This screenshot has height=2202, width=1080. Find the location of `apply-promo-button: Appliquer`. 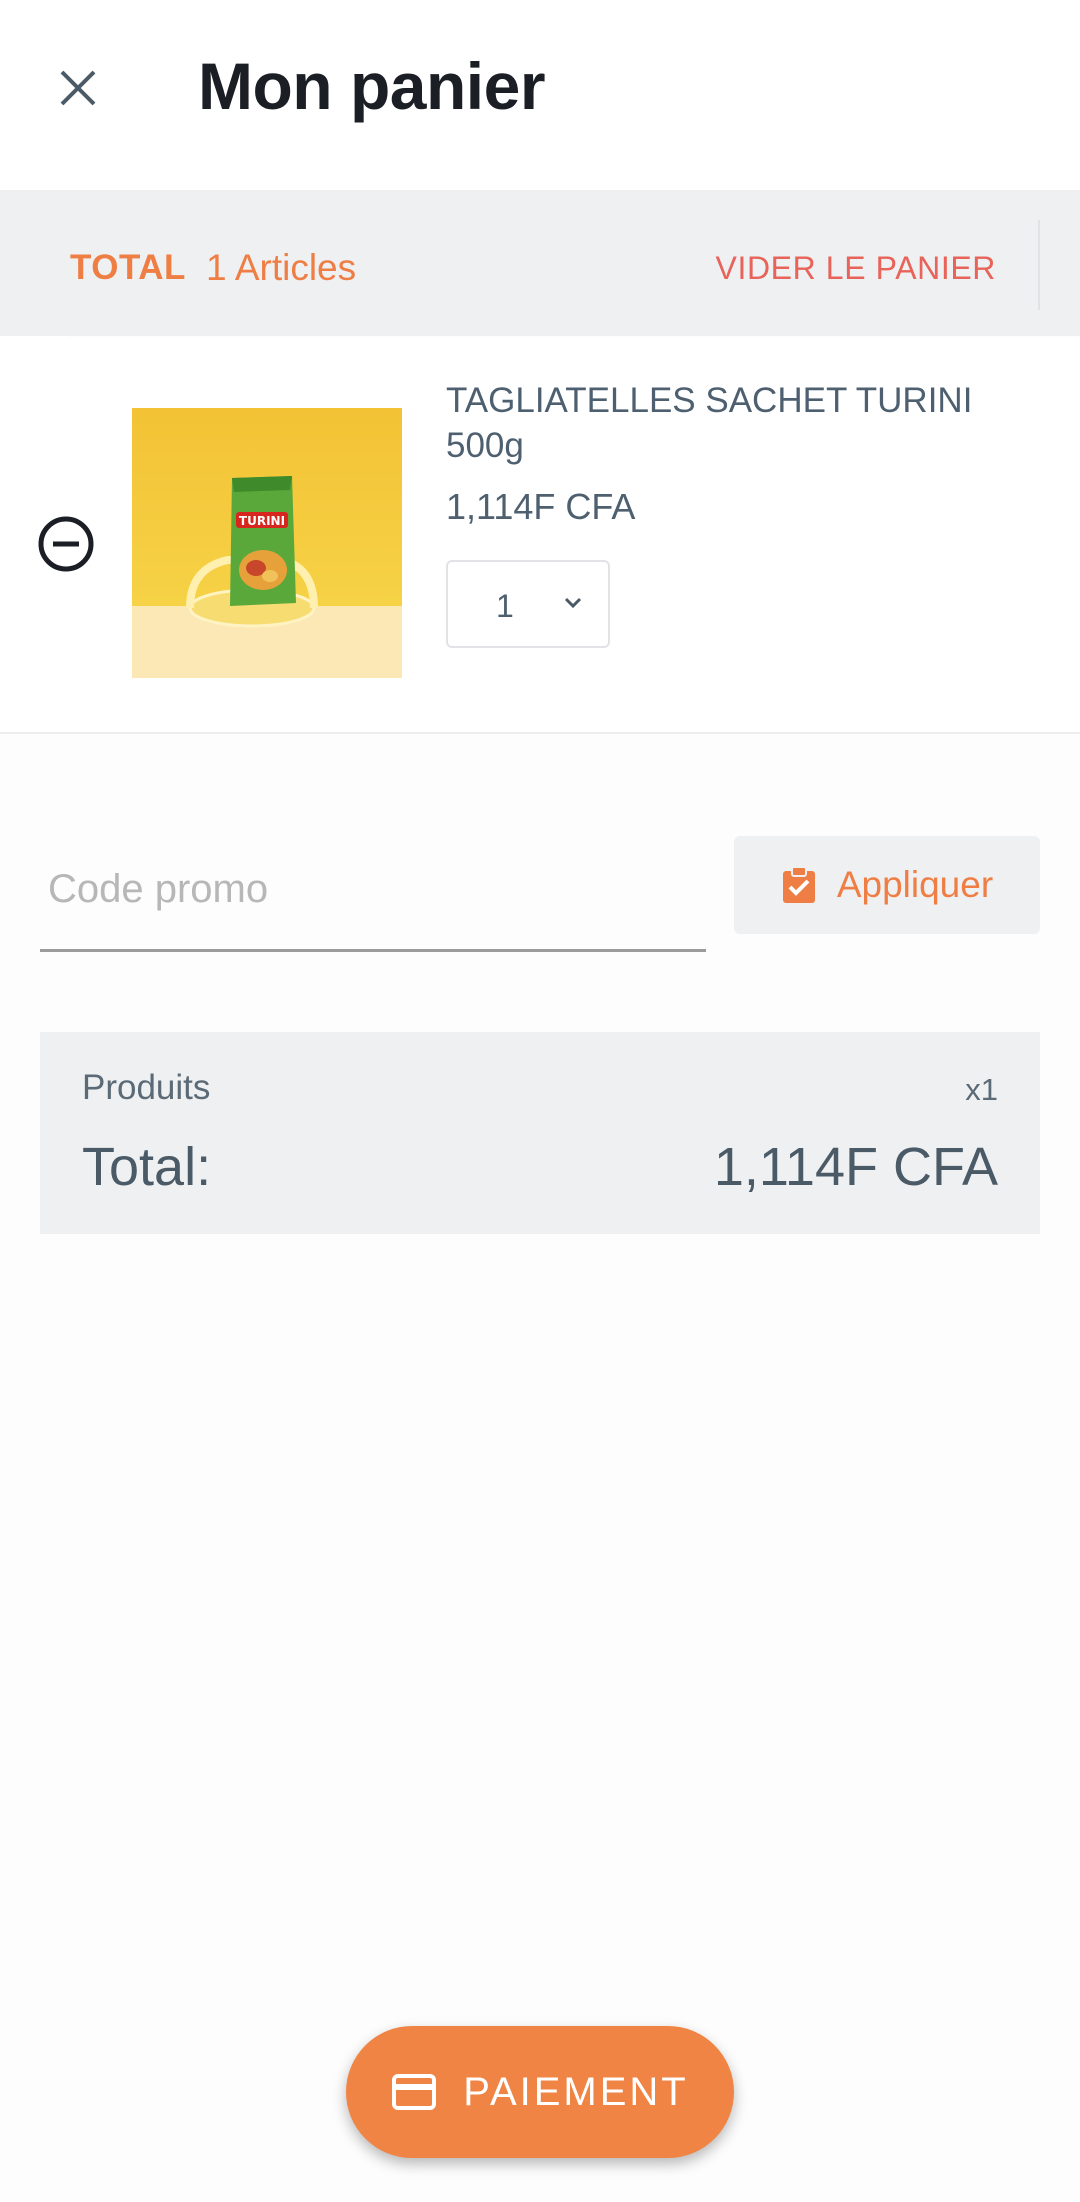

apply-promo-button: Appliquer is located at coordinates (887, 885).